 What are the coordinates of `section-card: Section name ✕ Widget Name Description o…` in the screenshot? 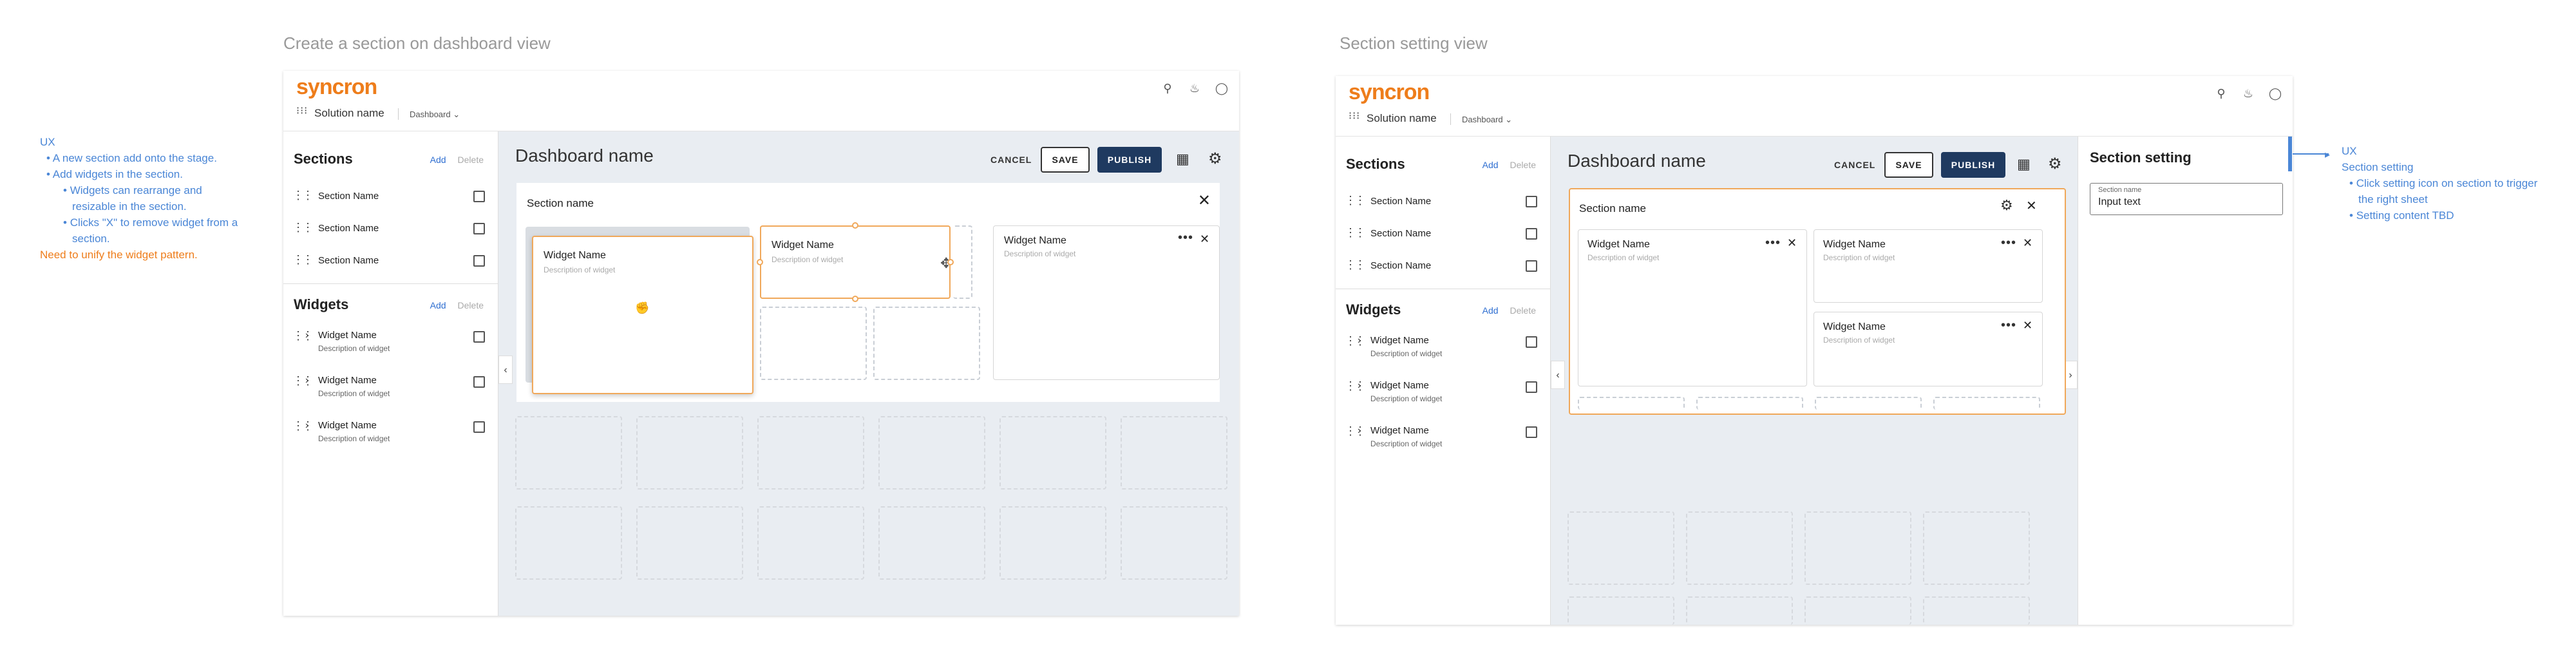 It's located at (868, 292).